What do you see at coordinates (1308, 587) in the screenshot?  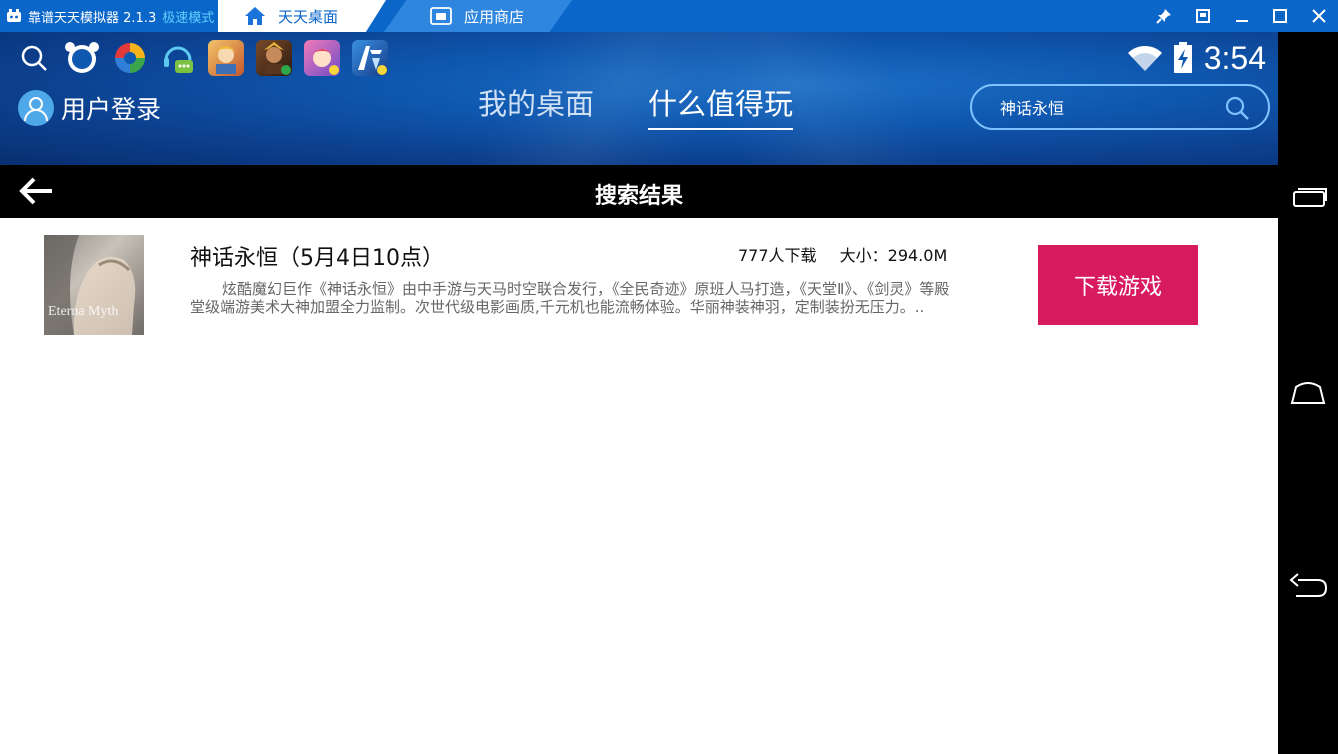 I see `back-nav-icon` at bounding box center [1308, 587].